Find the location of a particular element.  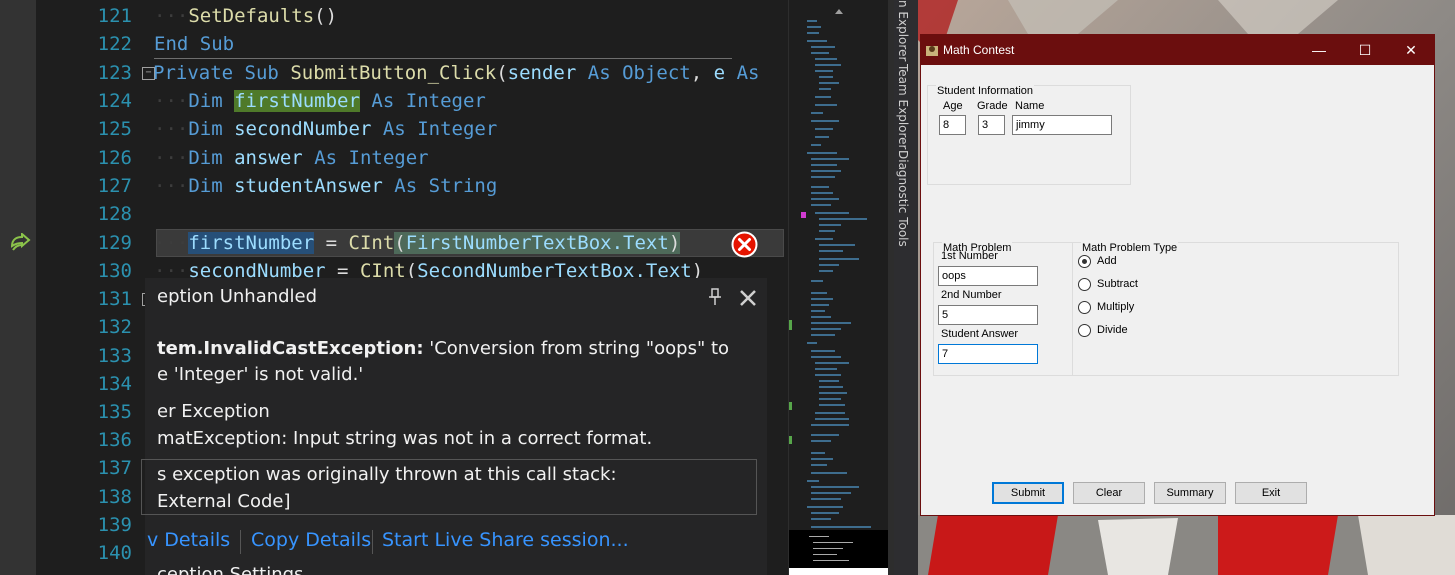

view-details-link: v Details is located at coordinates (188, 540).